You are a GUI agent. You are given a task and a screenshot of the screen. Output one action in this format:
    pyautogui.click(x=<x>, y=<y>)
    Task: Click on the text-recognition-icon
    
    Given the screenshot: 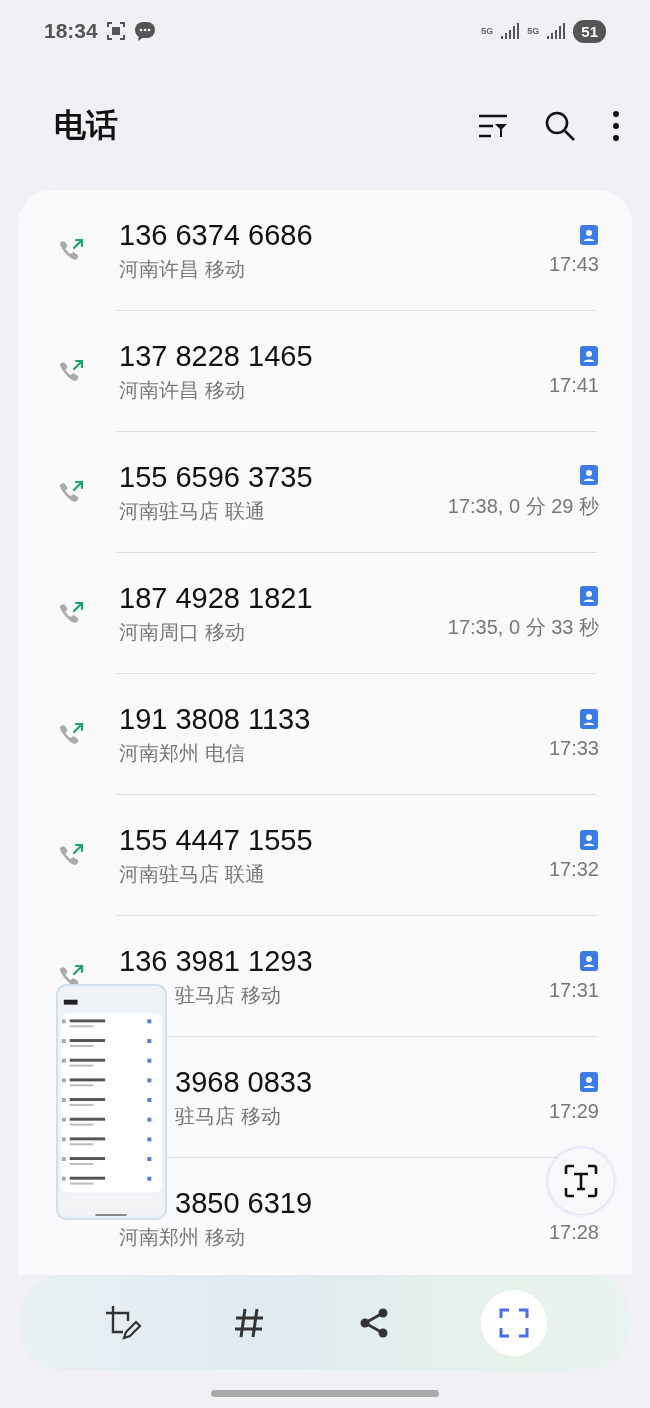 What is the action you would take?
    pyautogui.click(x=581, y=1181)
    